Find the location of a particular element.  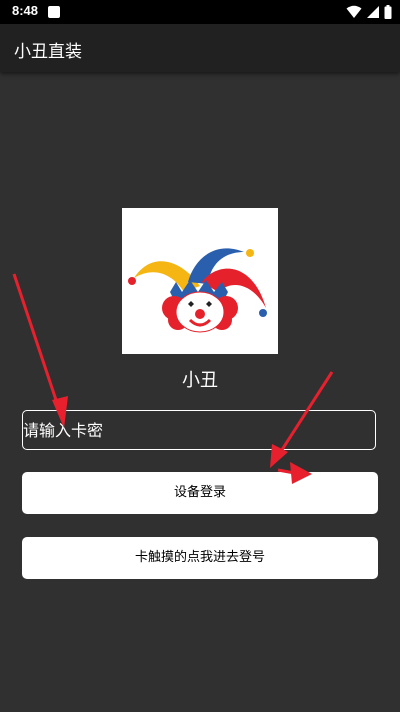

battery-icon is located at coordinates (388, 12).